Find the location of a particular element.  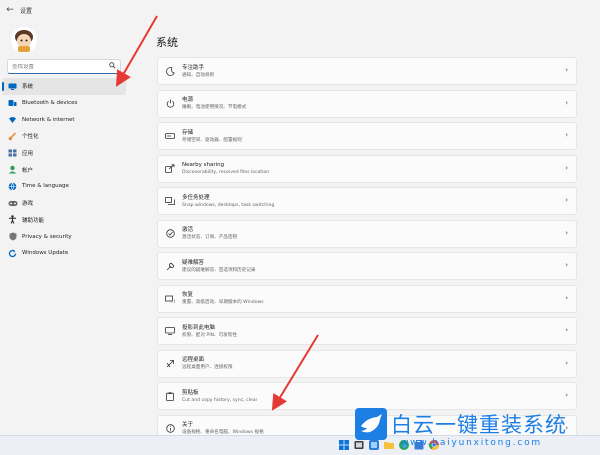

share-icon is located at coordinates (170, 169).